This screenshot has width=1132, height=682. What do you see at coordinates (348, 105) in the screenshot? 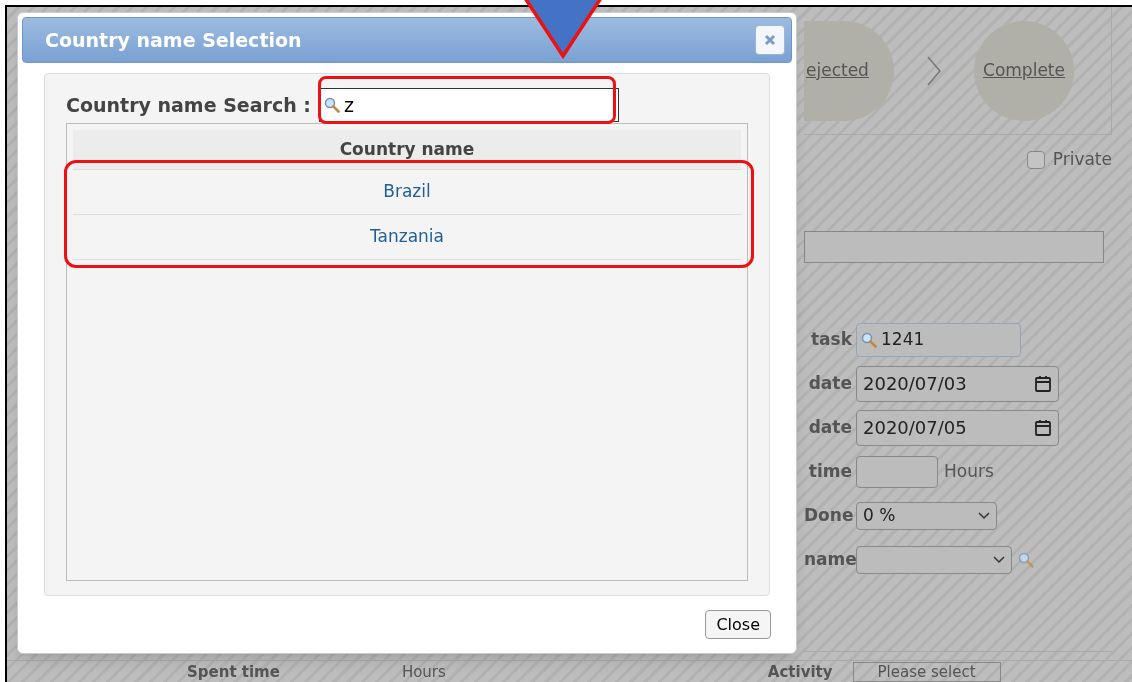
I see `field-value: z` at bounding box center [348, 105].